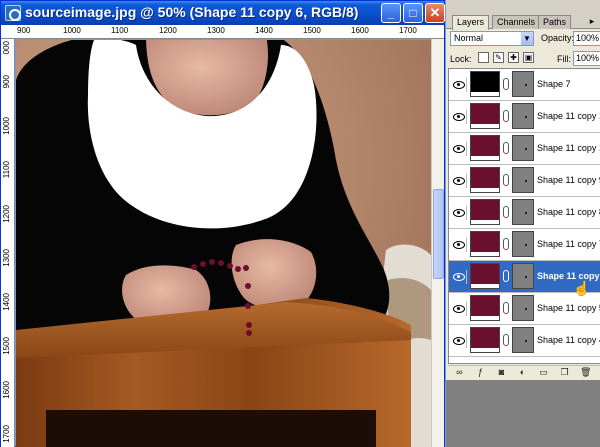 The image size is (600, 447). Describe the element at coordinates (492, 38) in the screenshot. I see `blend-mode-select: Normal ▼` at that location.